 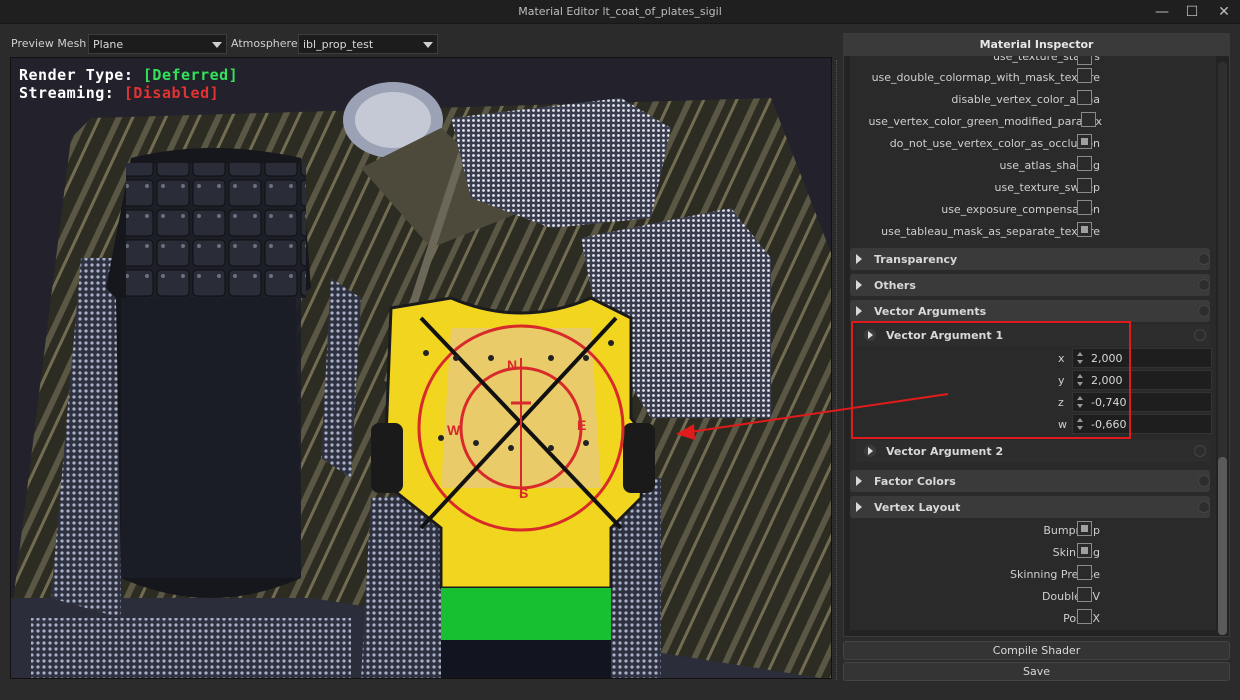 What do you see at coordinates (1036, 671) in the screenshot?
I see `save-button: Save` at bounding box center [1036, 671].